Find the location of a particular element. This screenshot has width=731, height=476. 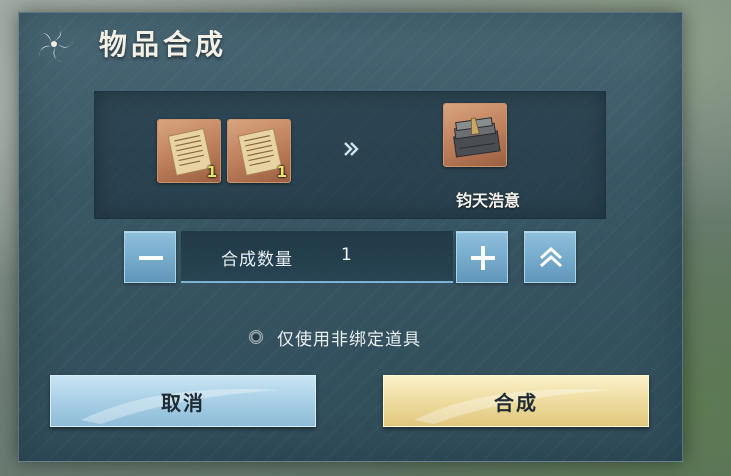

double-chevron-right-icon is located at coordinates (351, 149).